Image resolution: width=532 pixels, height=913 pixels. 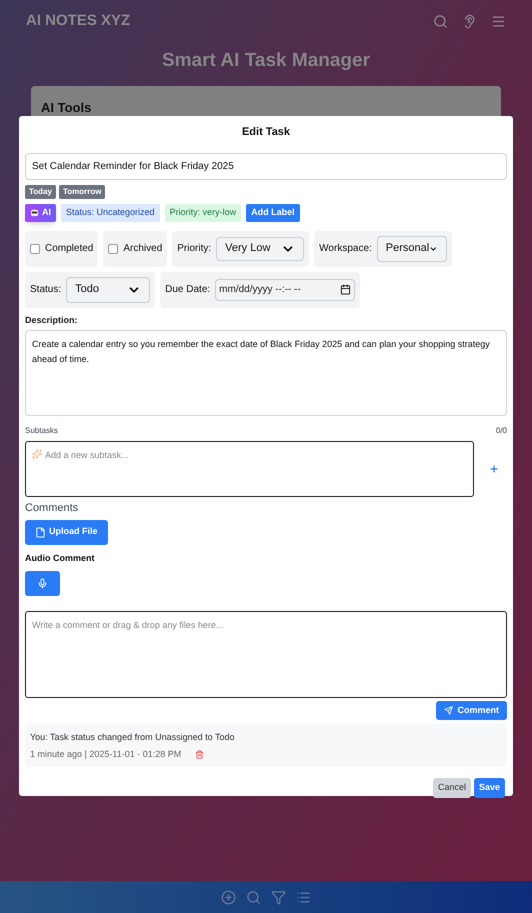 I want to click on workspace-select: Personal, so click(x=411, y=249).